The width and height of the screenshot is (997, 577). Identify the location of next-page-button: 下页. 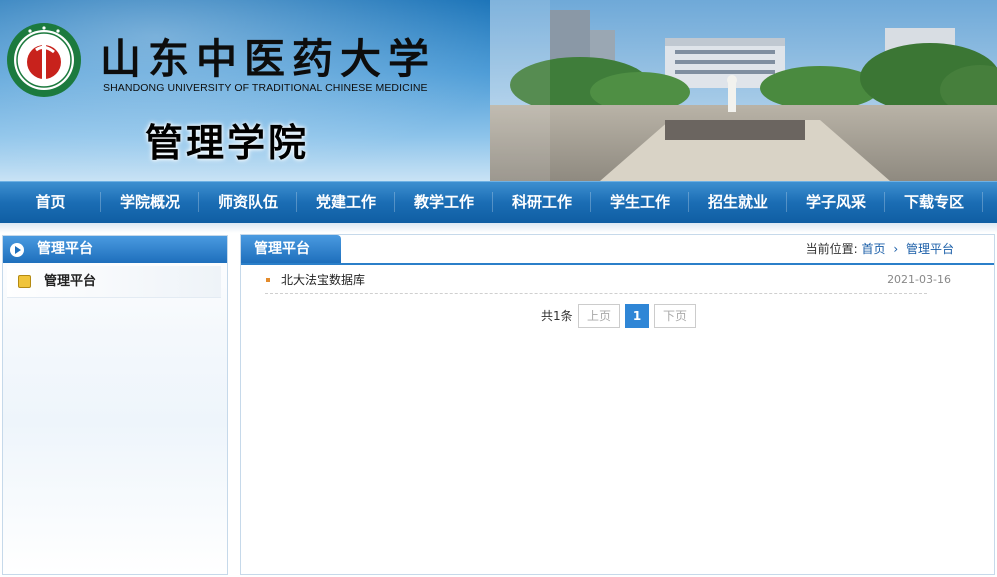
(675, 316).